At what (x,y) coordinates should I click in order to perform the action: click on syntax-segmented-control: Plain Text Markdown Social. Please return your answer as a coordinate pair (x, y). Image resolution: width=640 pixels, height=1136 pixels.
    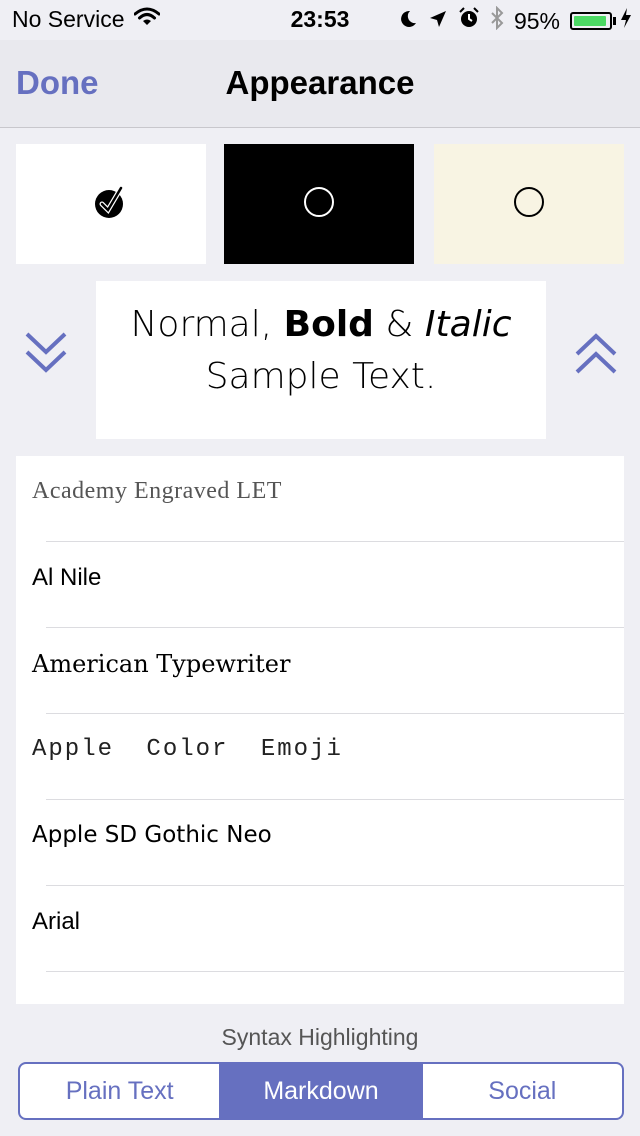
    Looking at the image, I should click on (321, 1091).